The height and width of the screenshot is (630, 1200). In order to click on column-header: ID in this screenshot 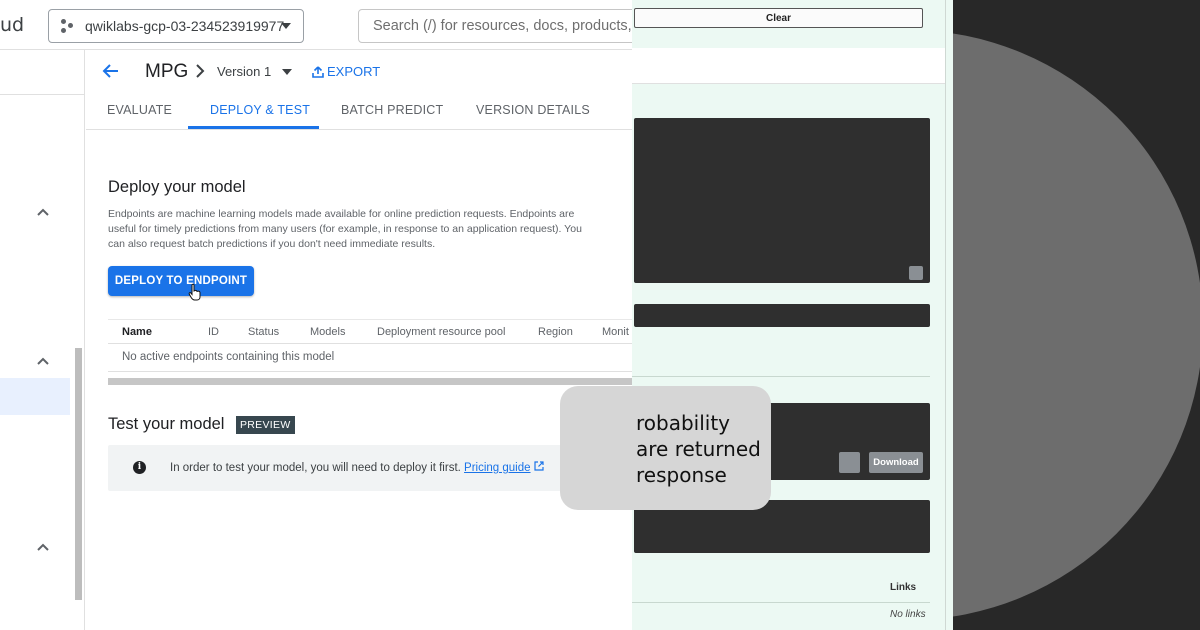, I will do `click(213, 332)`.